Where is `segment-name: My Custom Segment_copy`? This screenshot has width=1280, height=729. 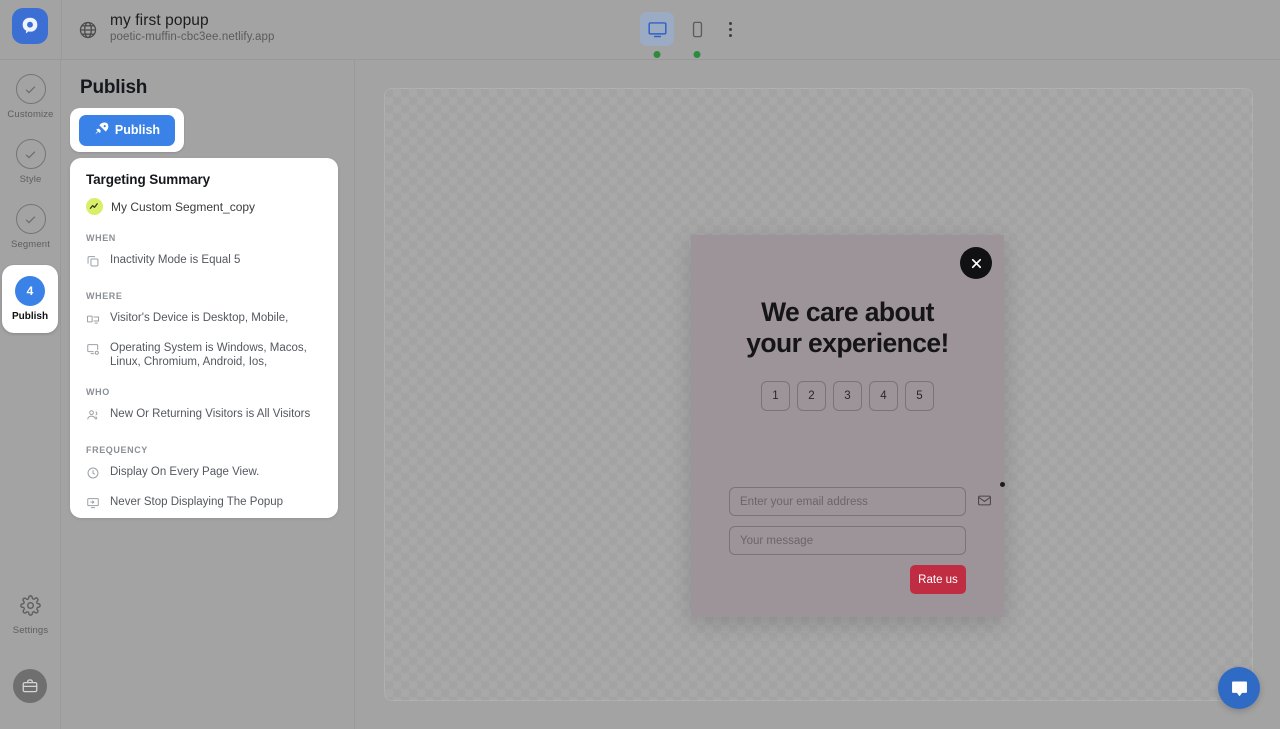 segment-name: My Custom Segment_copy is located at coordinates (183, 206).